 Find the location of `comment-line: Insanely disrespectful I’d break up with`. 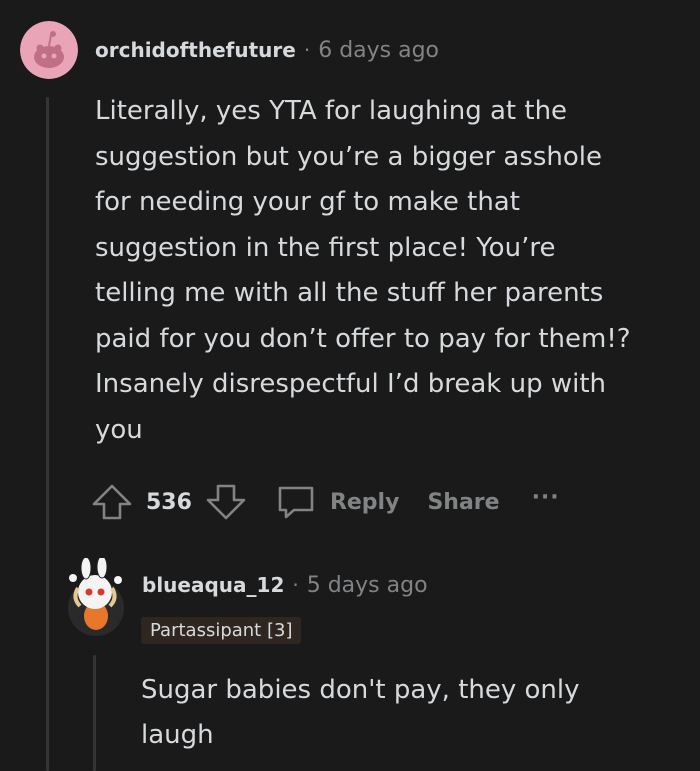

comment-line: Insanely disrespectful I’d break up with is located at coordinates (350, 384).